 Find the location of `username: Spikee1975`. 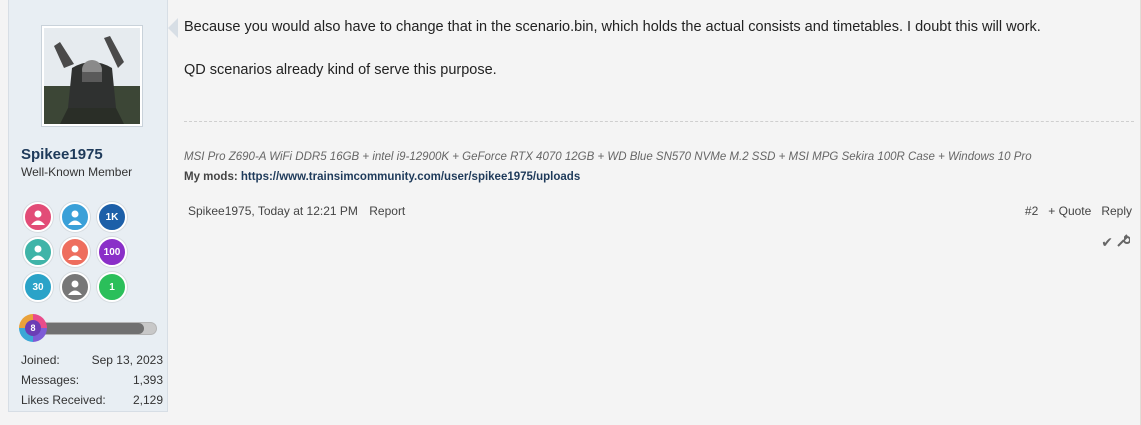

username: Spikee1975 is located at coordinates (62, 154).